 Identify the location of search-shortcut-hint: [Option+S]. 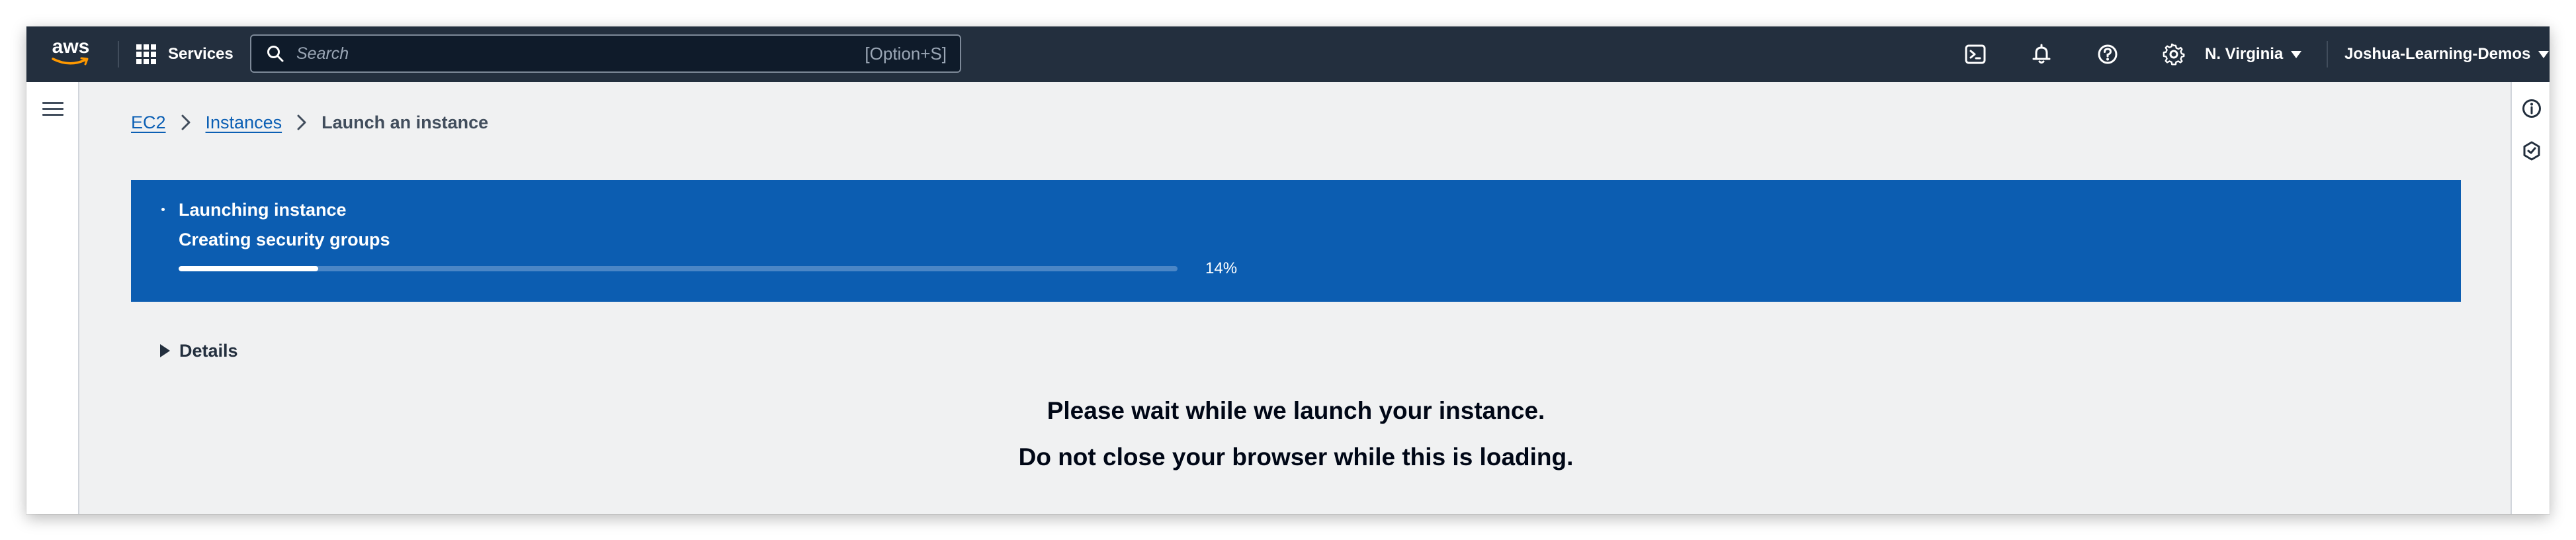
(906, 53).